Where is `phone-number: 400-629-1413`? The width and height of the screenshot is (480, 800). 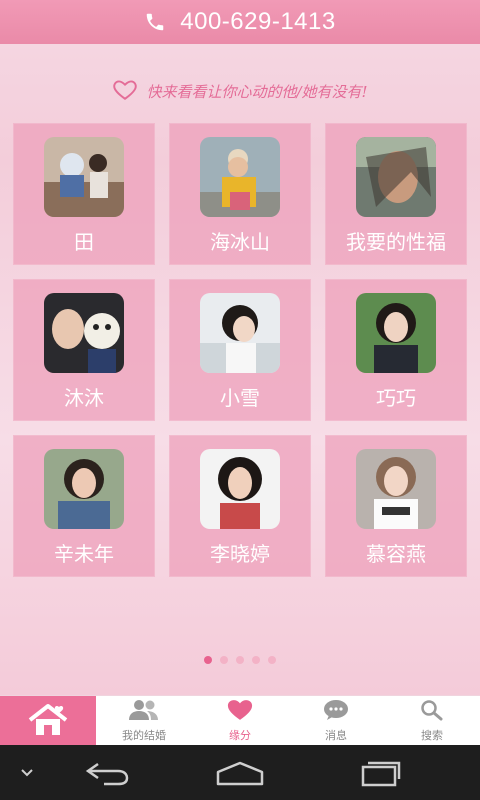 phone-number: 400-629-1413 is located at coordinates (257, 22).